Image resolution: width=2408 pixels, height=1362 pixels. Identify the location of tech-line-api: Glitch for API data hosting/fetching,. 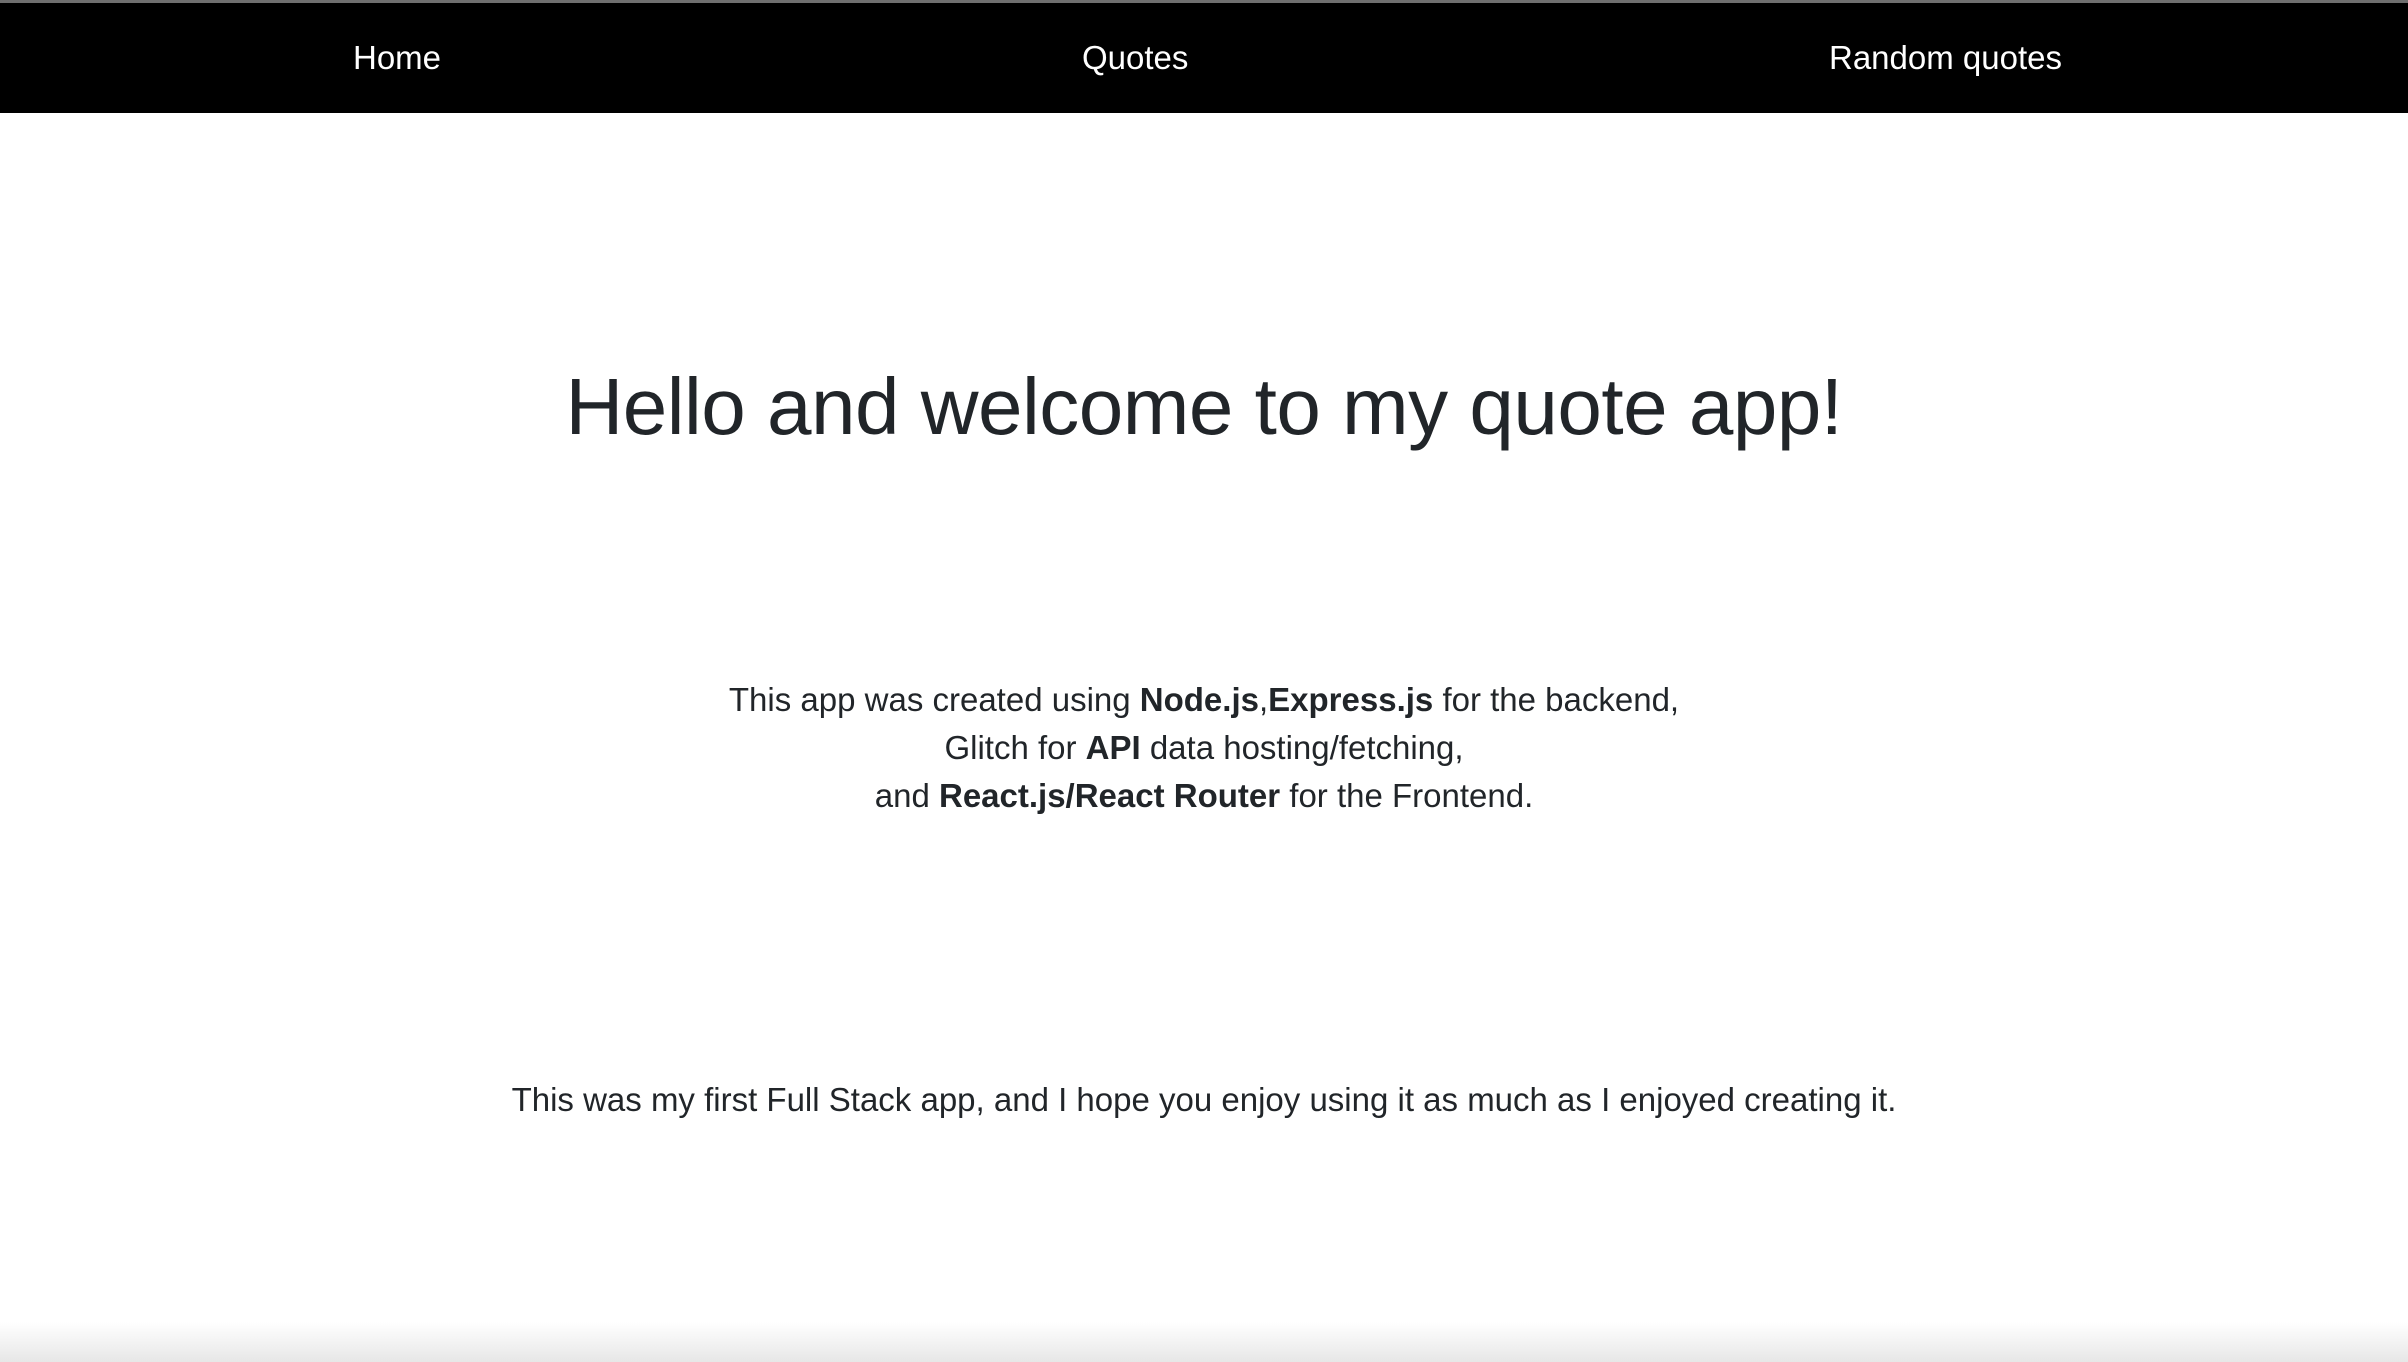
(1204, 748).